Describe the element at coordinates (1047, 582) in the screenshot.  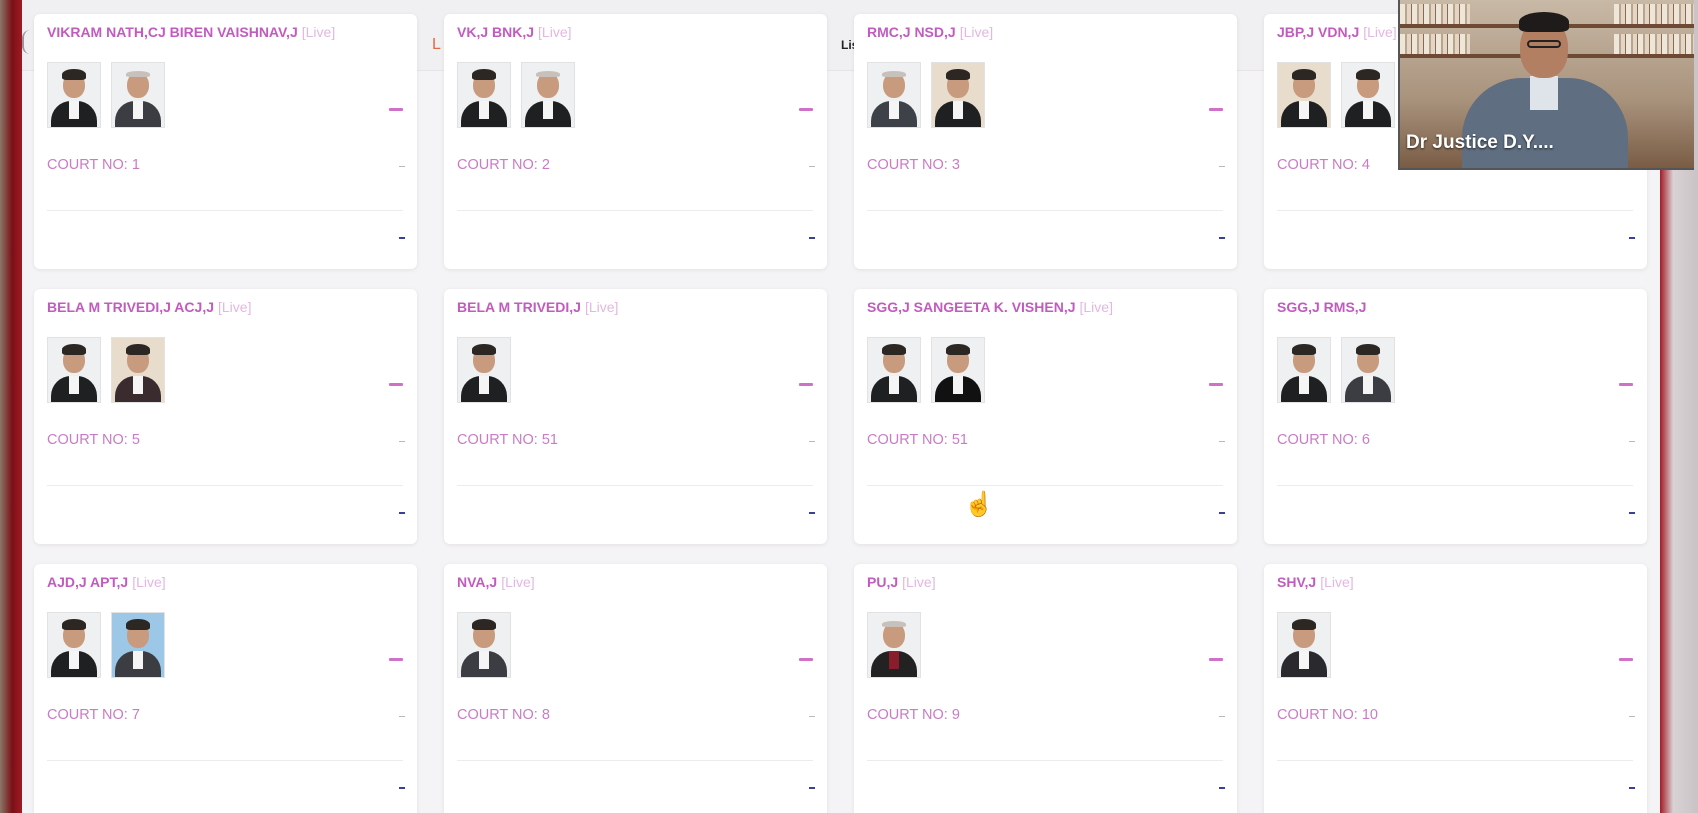
I see `bench-title: PU,J [Live]` at that location.